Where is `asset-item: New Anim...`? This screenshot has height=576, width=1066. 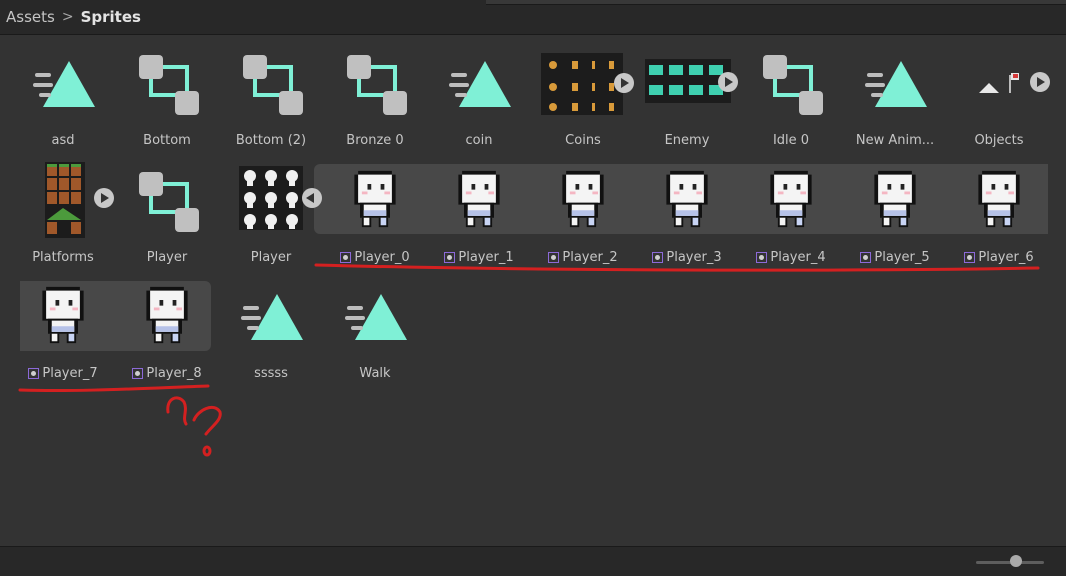
asset-item: New Anim... is located at coordinates (895, 100).